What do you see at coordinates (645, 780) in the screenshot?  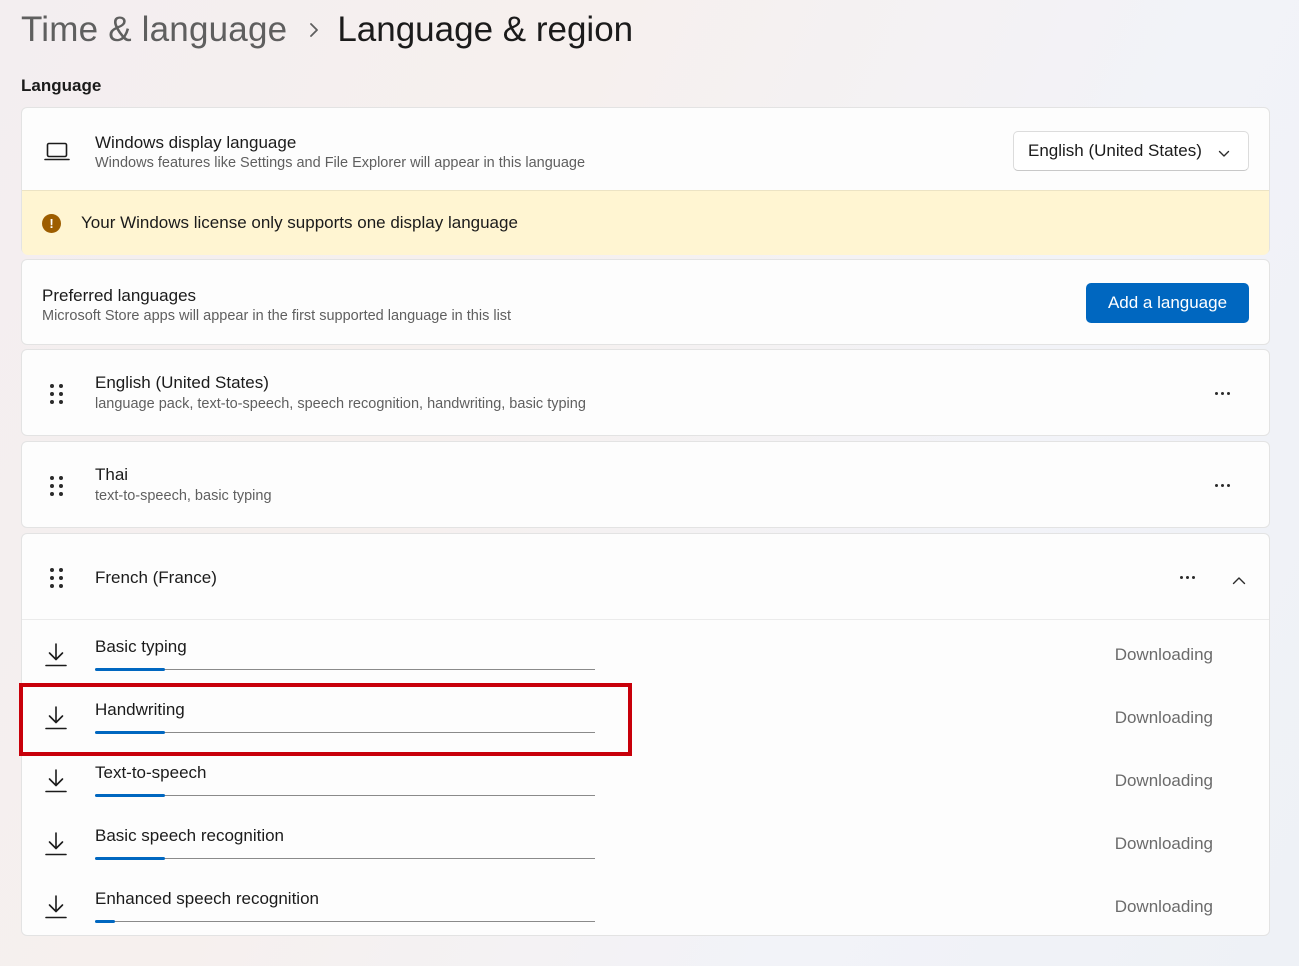 I see `feature-row-text-to-speech: Text-to-speech Downloading` at bounding box center [645, 780].